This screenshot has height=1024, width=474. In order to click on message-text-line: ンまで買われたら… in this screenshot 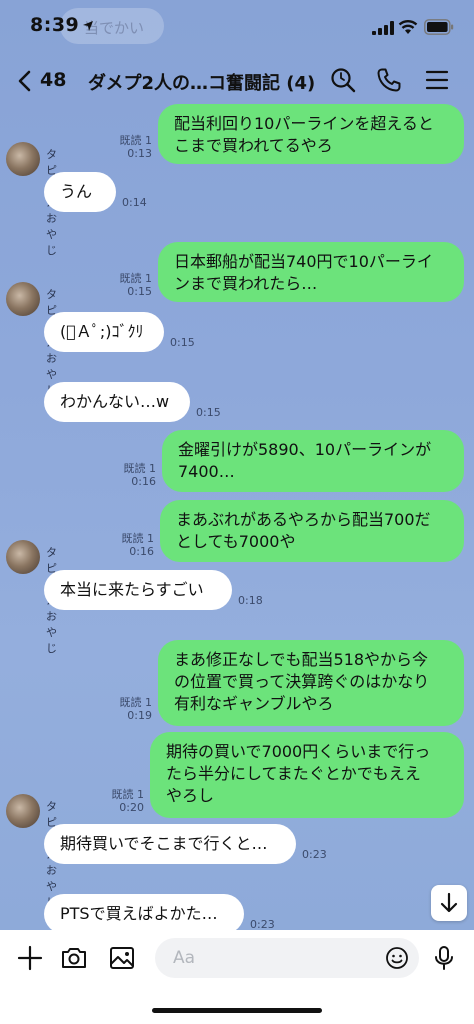, I will do `click(246, 283)`.